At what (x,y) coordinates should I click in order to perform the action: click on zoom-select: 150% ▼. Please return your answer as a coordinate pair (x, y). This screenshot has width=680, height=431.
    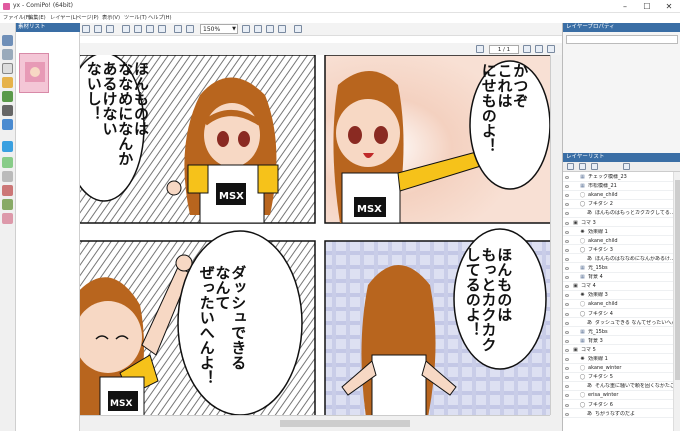
    Looking at the image, I should click on (219, 29).